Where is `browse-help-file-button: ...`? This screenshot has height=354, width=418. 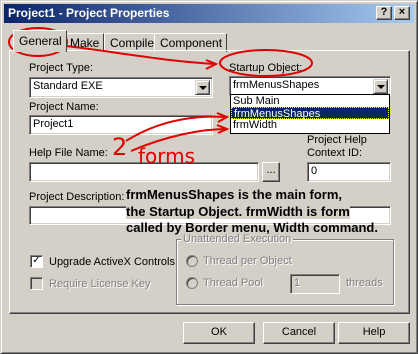 browse-help-file-button: ... is located at coordinates (271, 172).